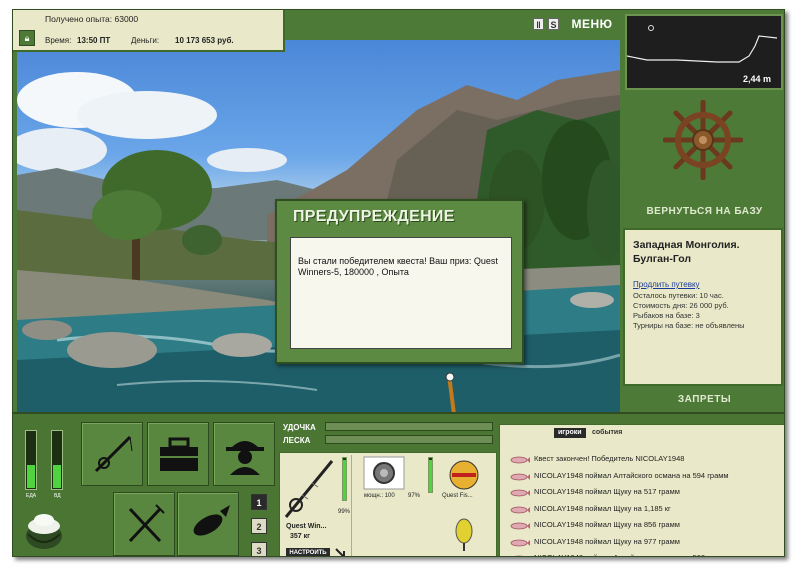  I want to click on reel-power: мощн.: 100, so click(379, 496).